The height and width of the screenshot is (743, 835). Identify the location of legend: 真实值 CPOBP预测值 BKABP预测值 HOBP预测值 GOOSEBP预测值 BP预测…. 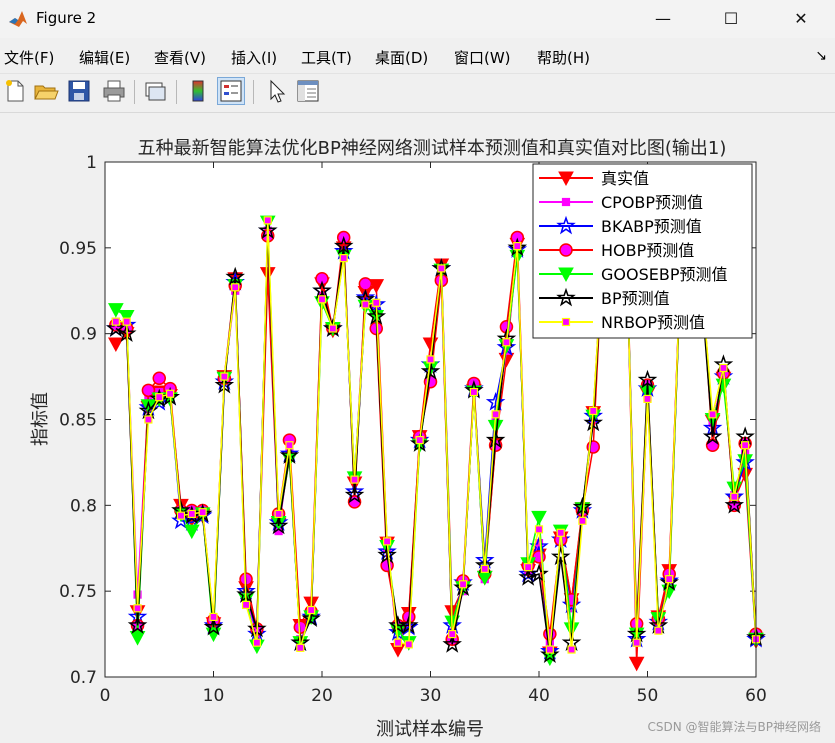
(642, 251).